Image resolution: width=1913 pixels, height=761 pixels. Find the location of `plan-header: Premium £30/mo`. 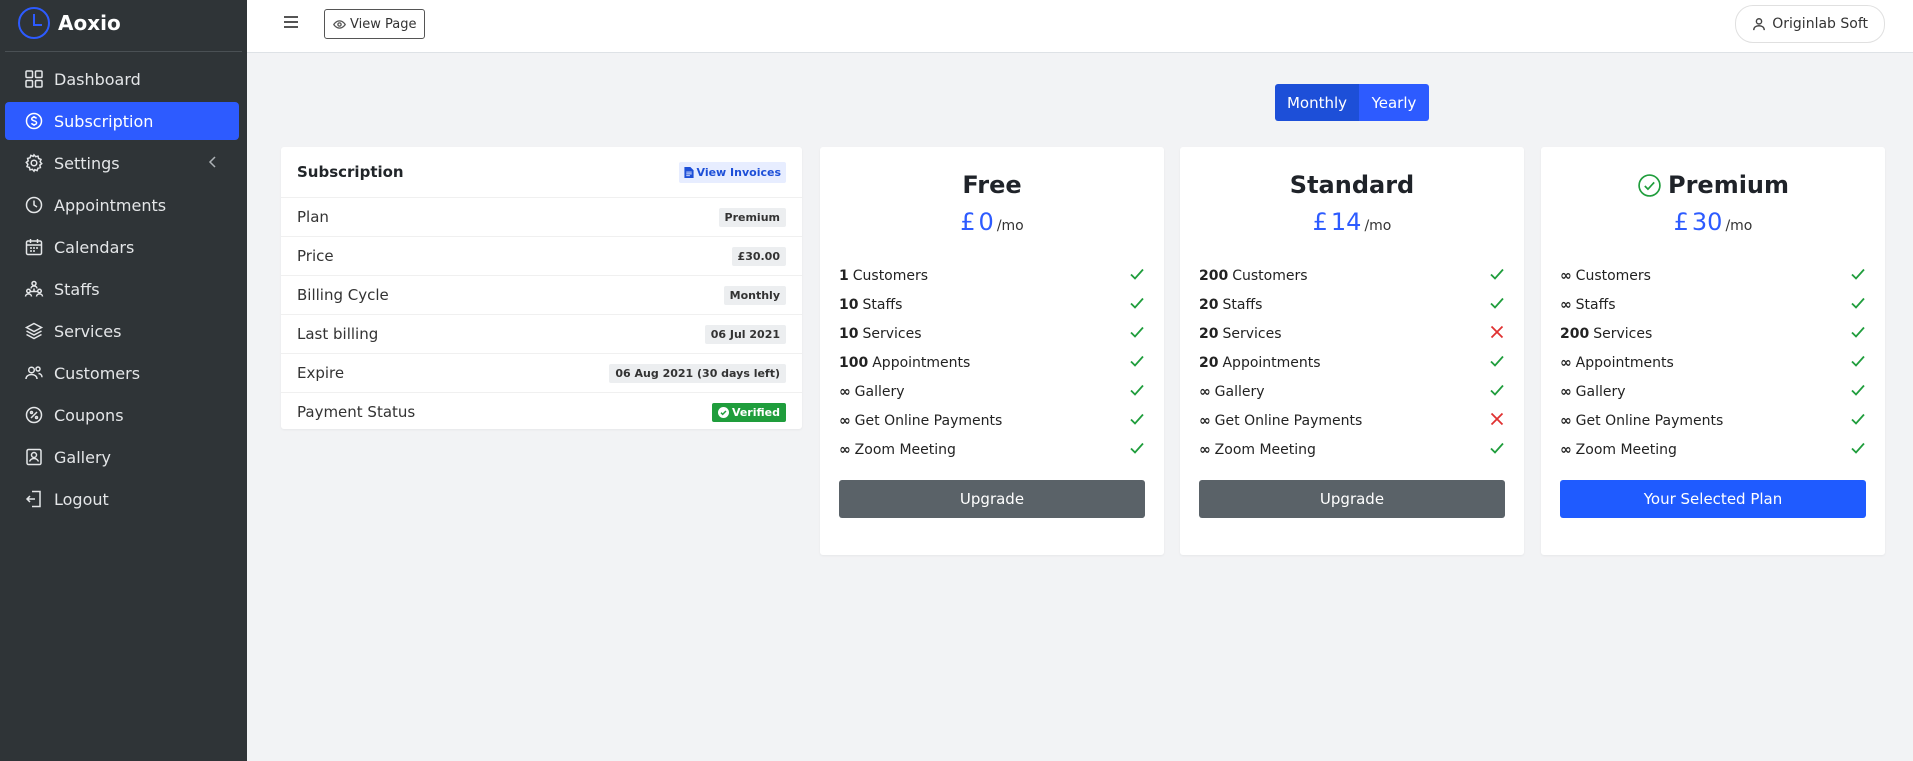

plan-header: Premium £30/mo is located at coordinates (1713, 196).